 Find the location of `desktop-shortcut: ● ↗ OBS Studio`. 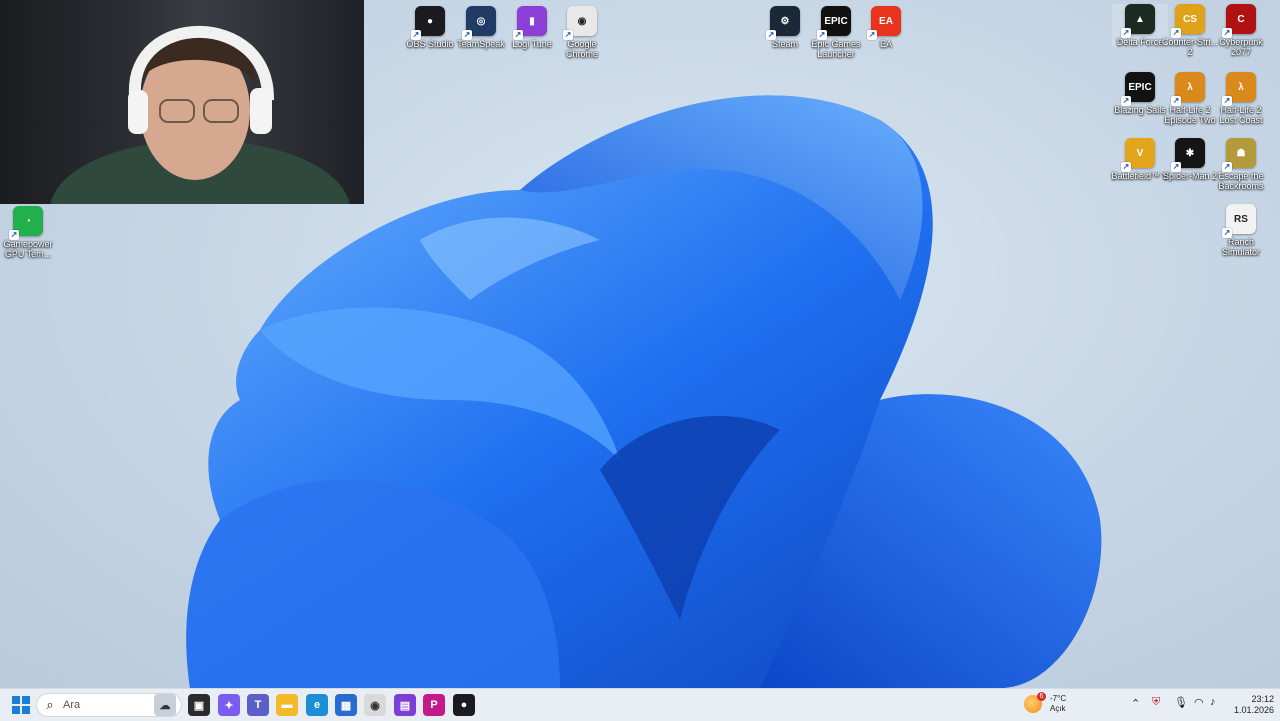

desktop-shortcut: ● ↗ OBS Studio is located at coordinates (430, 27).